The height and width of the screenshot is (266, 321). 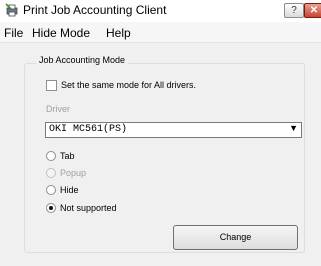 I want to click on driver-select: OKI MC561(PS) ▼, so click(x=173, y=130).